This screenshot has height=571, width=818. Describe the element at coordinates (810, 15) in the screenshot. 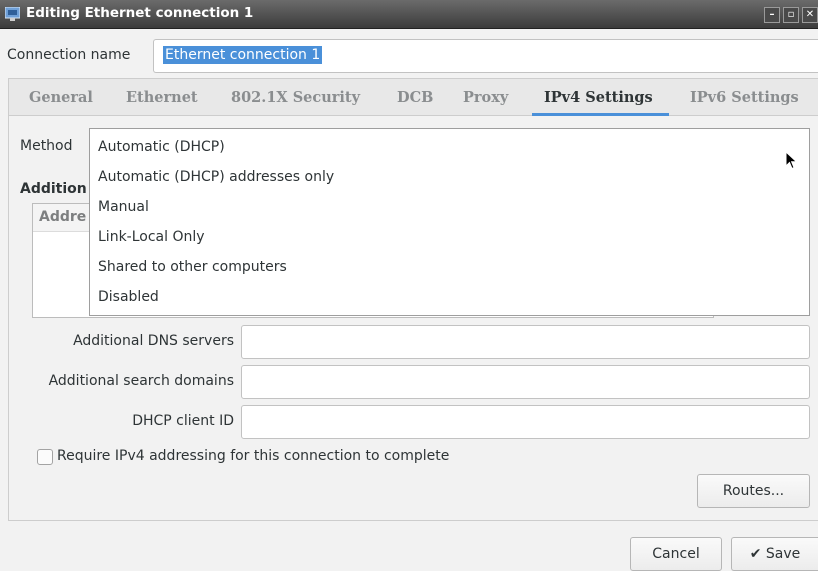

I see `close-button: ✕` at that location.